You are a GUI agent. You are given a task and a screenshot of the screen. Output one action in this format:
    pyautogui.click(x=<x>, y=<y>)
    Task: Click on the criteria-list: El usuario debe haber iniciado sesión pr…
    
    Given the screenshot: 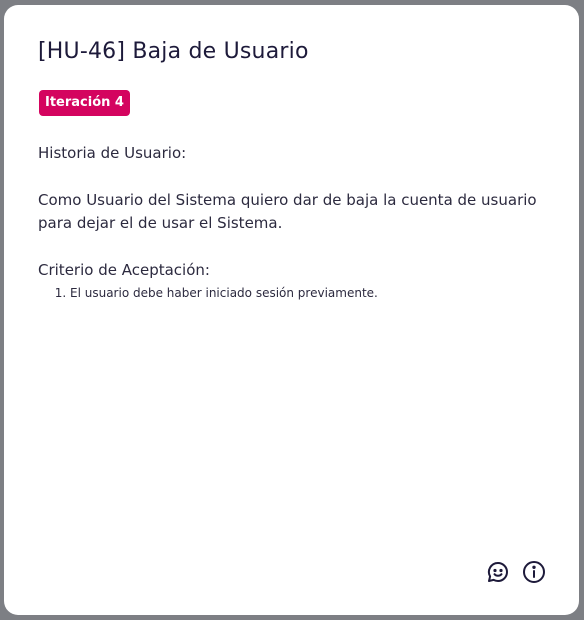 What is the action you would take?
    pyautogui.click(x=293, y=293)
    